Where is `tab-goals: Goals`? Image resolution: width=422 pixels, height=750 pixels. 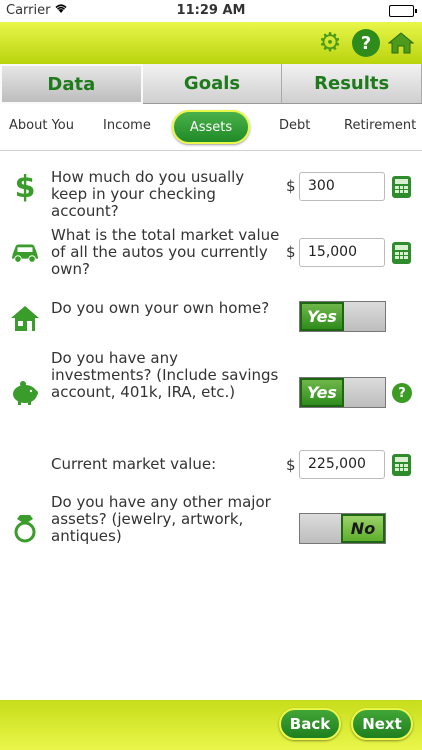
tab-goals: Goals is located at coordinates (212, 84).